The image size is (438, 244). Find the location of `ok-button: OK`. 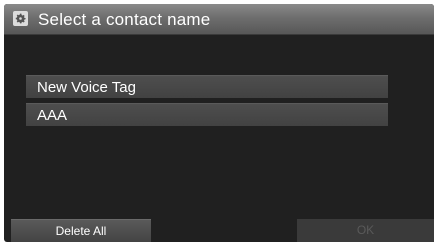

ok-button: OK is located at coordinates (365, 230).